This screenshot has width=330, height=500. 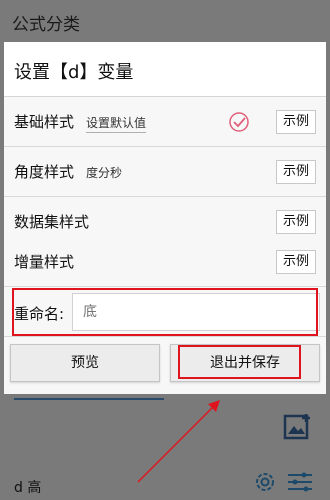 I want to click on row-label: 角度样式, so click(x=44, y=172).